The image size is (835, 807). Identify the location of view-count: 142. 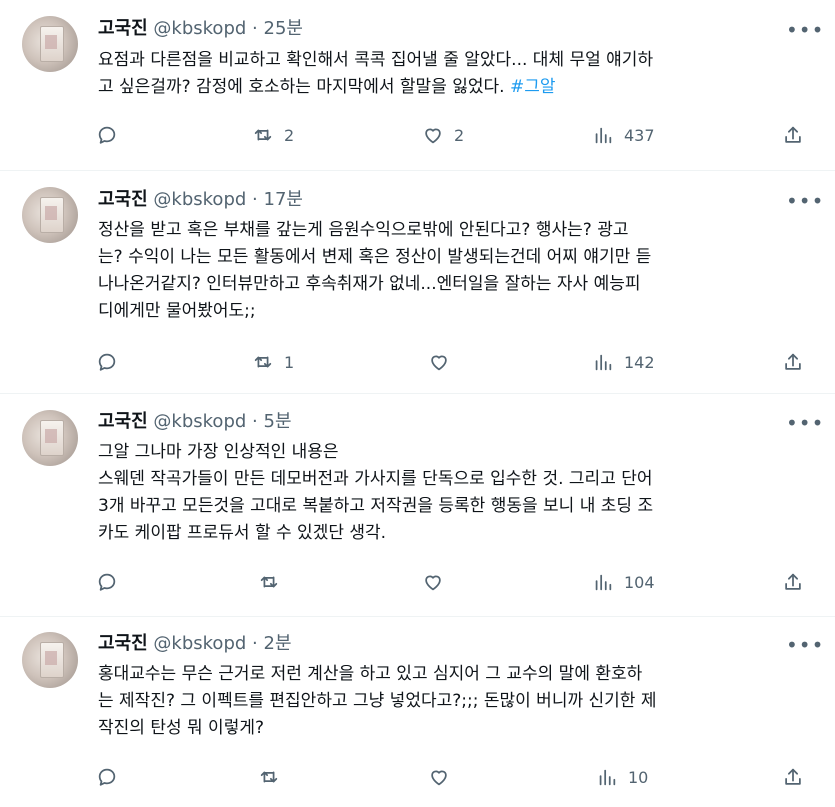
(639, 362).